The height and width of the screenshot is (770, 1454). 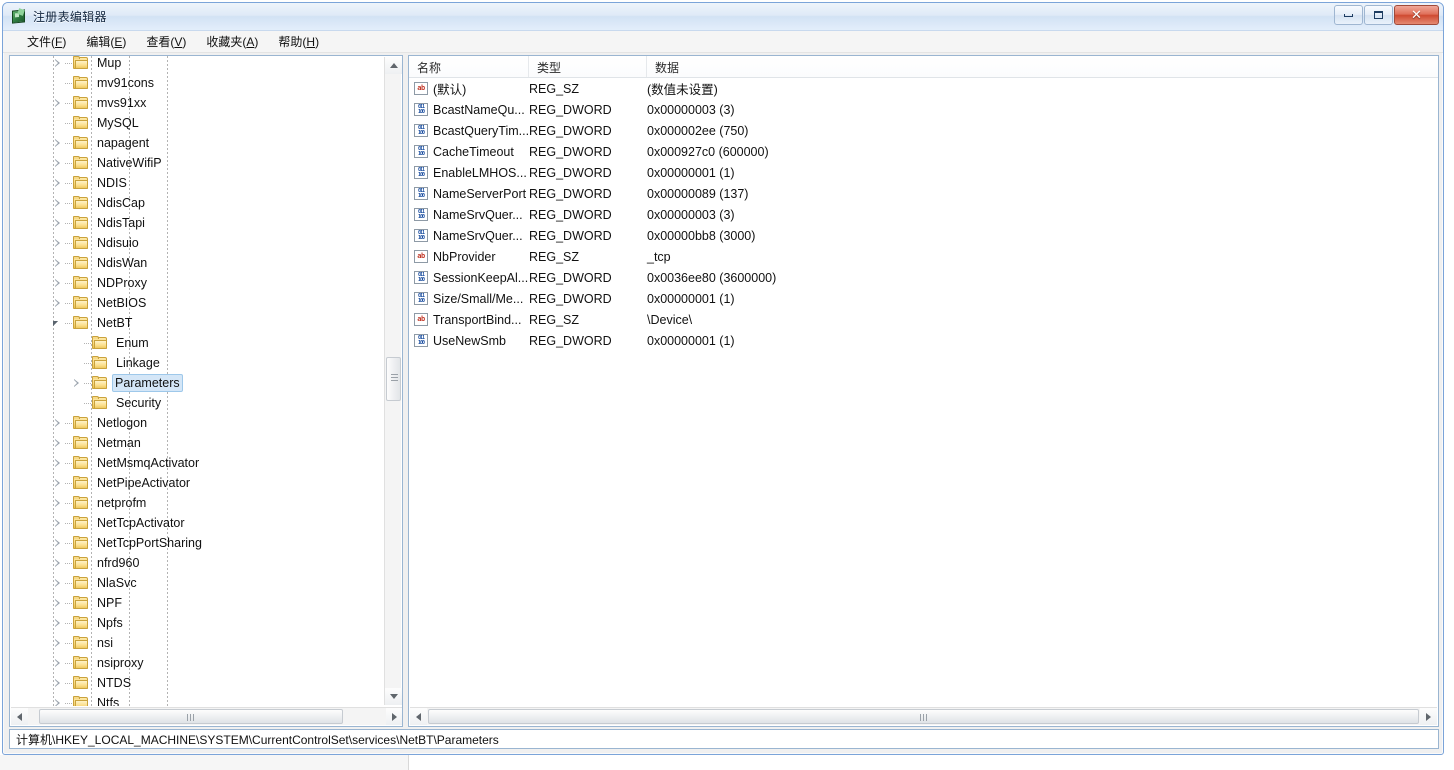 What do you see at coordinates (197, 363) in the screenshot?
I see `tree-item-linkage: Linkage` at bounding box center [197, 363].